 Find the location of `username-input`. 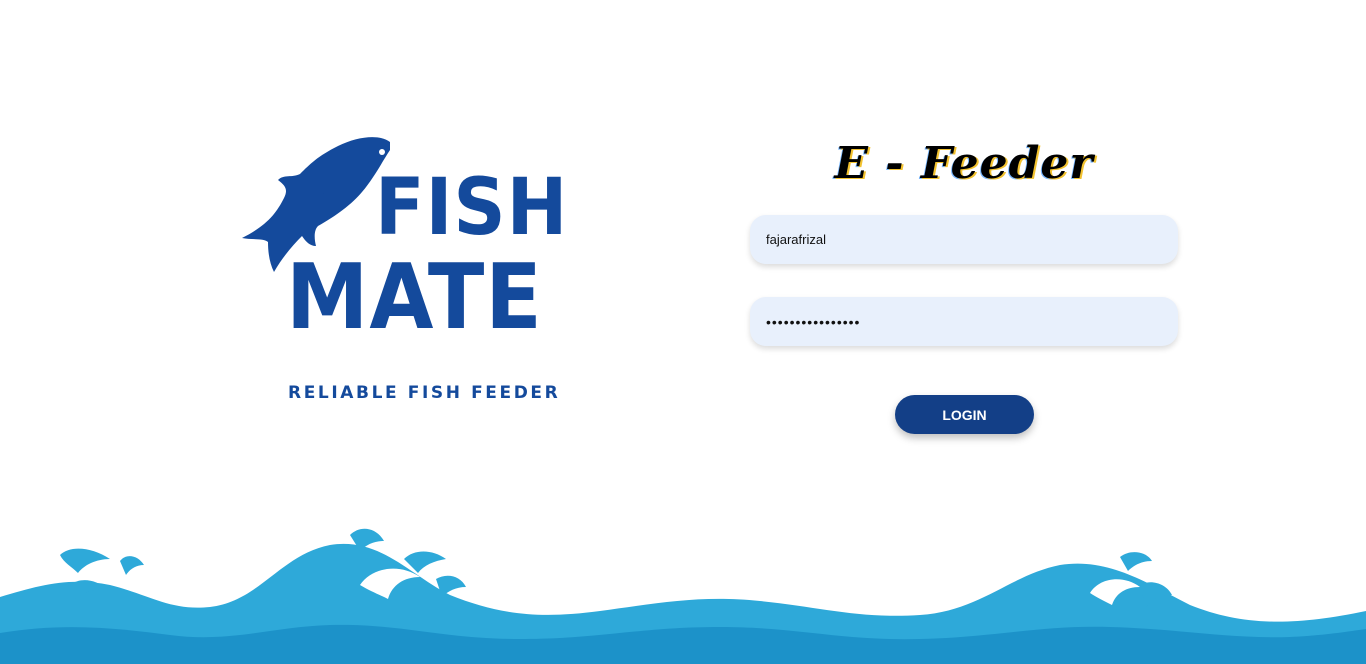

username-input is located at coordinates (964, 239).